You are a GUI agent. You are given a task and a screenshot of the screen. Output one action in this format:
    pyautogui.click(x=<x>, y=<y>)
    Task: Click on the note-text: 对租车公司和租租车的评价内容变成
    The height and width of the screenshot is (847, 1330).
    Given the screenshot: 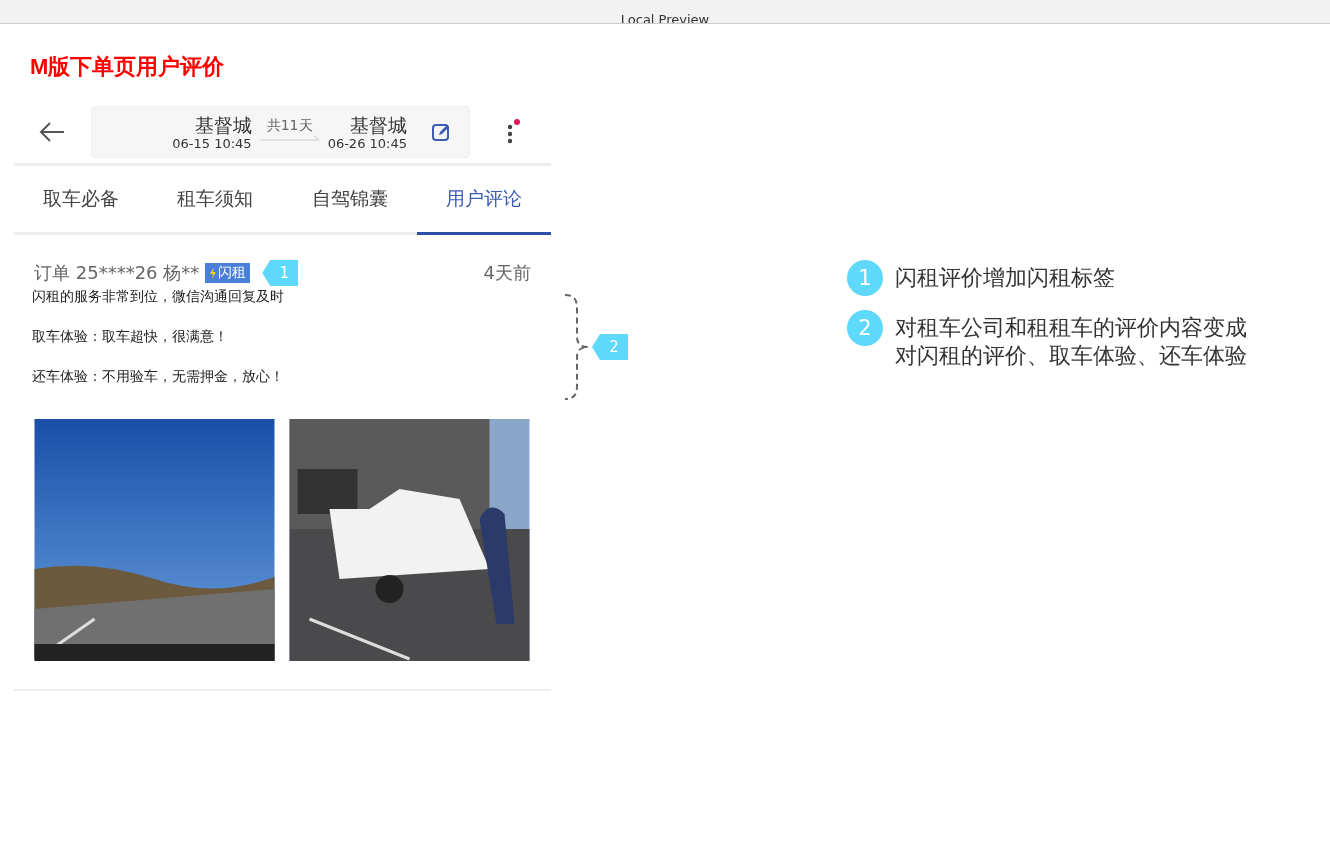 What is the action you would take?
    pyautogui.click(x=1071, y=328)
    